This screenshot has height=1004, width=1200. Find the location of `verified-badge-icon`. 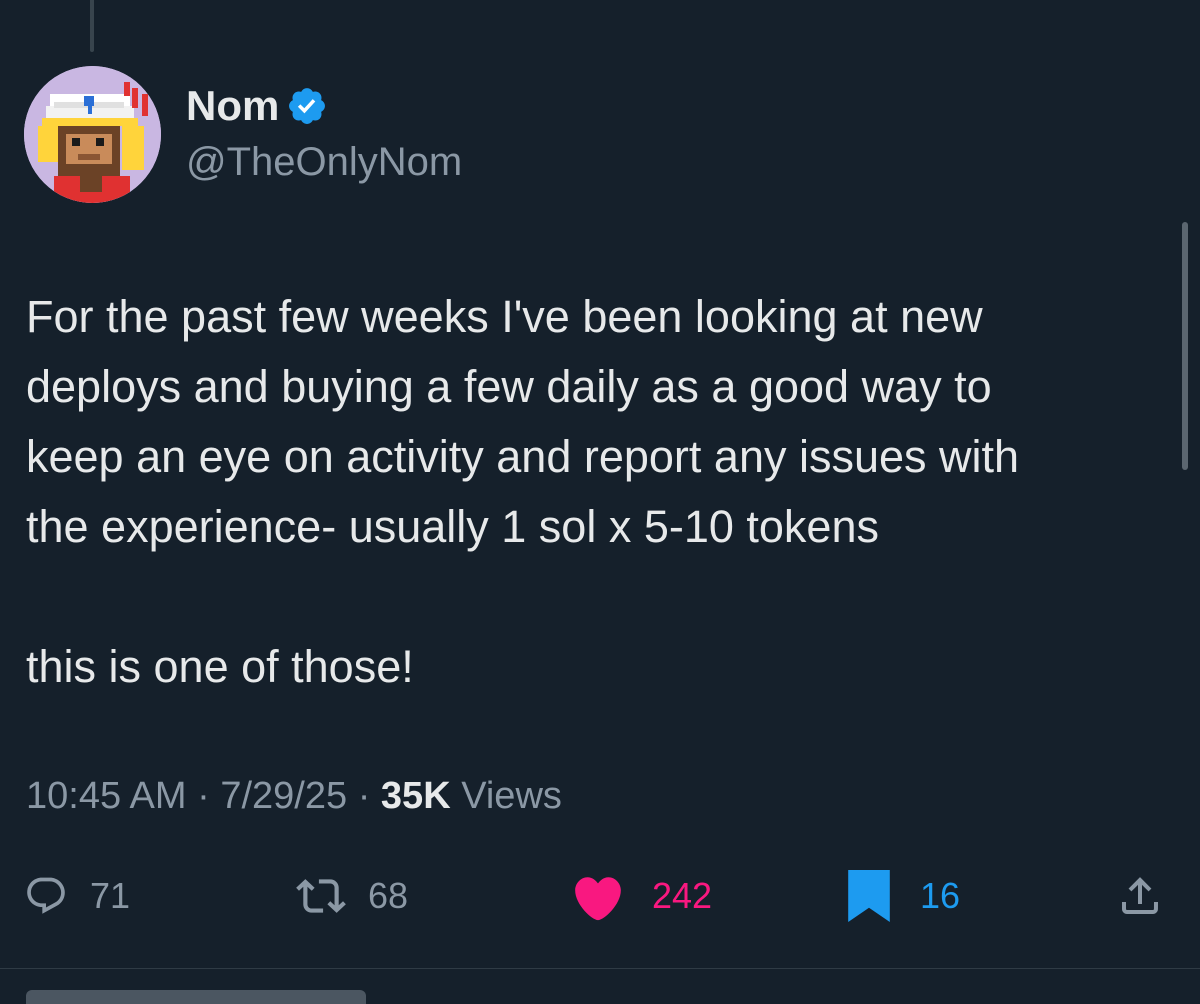

verified-badge-icon is located at coordinates (307, 106).